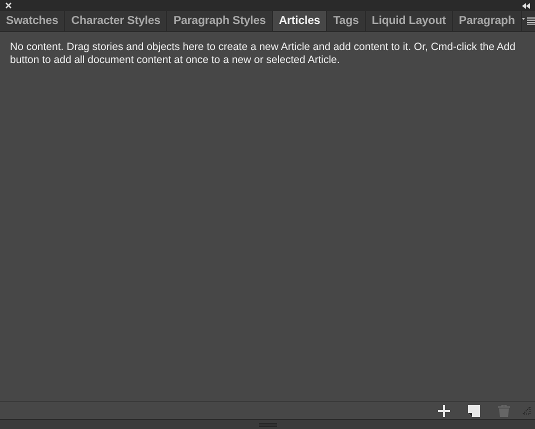 This screenshot has width=535, height=429. Describe the element at coordinates (346, 21) in the screenshot. I see `tab: Tags` at that location.